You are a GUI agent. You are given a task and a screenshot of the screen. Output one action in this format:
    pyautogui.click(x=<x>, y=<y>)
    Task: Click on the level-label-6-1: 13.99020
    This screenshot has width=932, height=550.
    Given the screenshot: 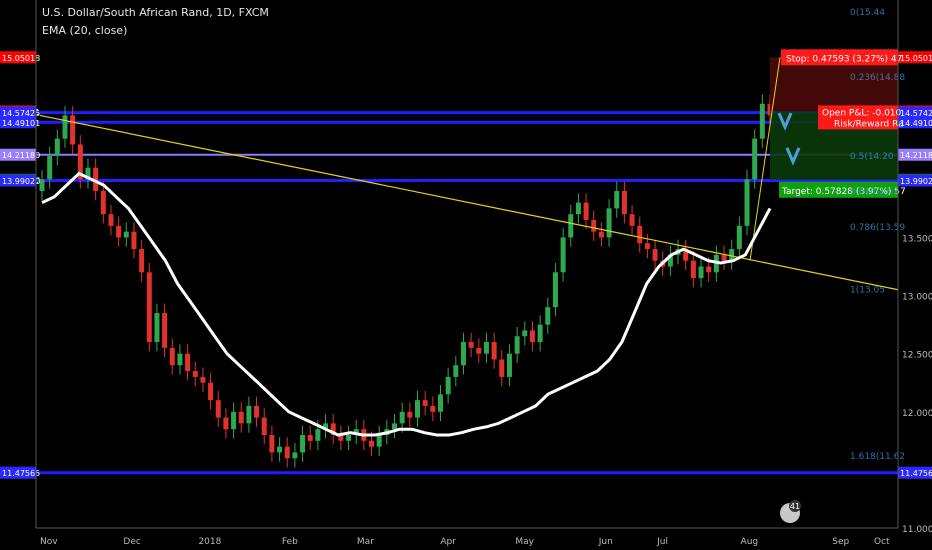 What is the action you would take?
    pyautogui.click(x=916, y=181)
    